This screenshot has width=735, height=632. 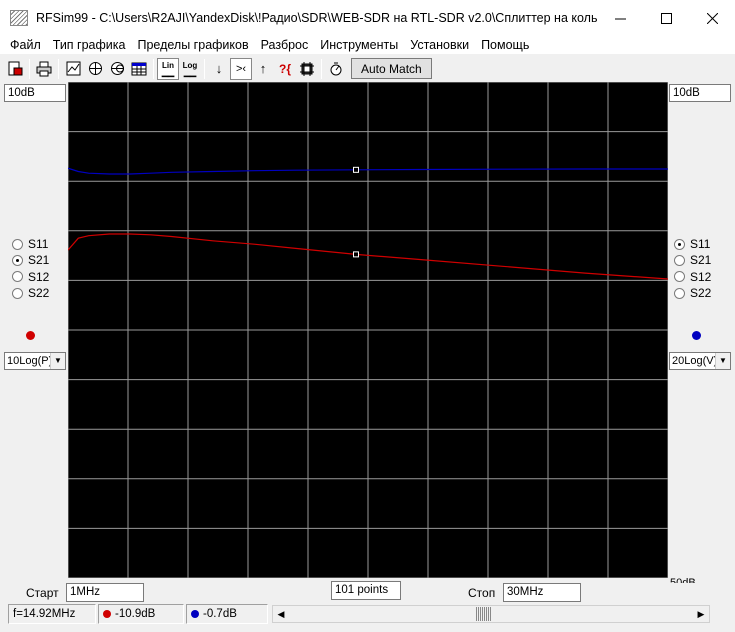 I want to click on radio-label: S12, so click(x=701, y=276).